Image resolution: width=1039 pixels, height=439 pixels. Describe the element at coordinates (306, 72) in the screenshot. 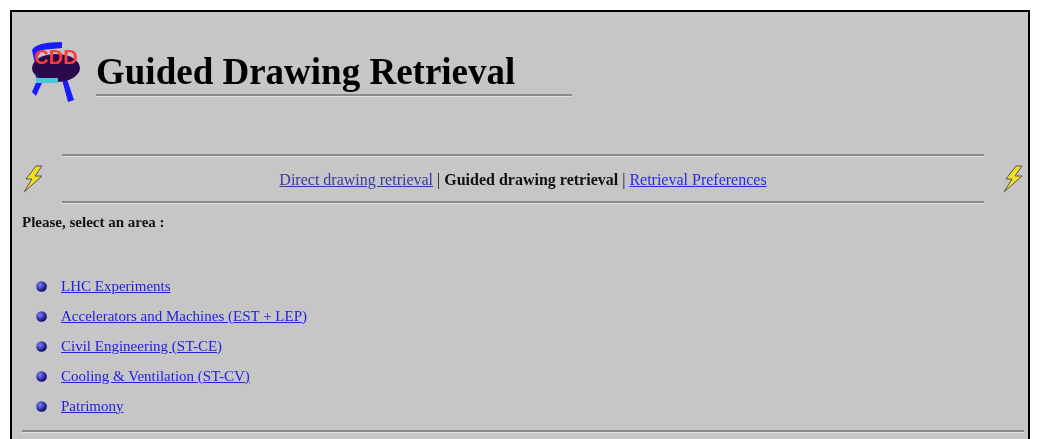

I see `page-title: Guided Drawing Retrieval` at that location.